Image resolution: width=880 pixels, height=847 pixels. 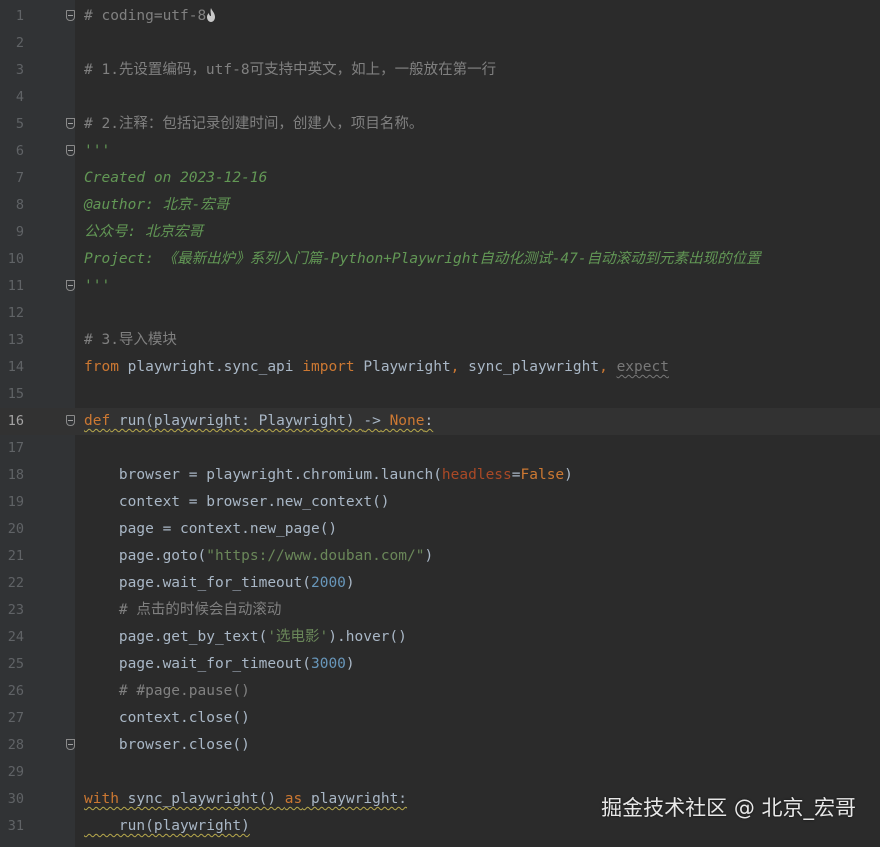 I want to click on code-token: # 2.注释：包括记录创建时间，创建人，项目名称。, so click(x=254, y=124).